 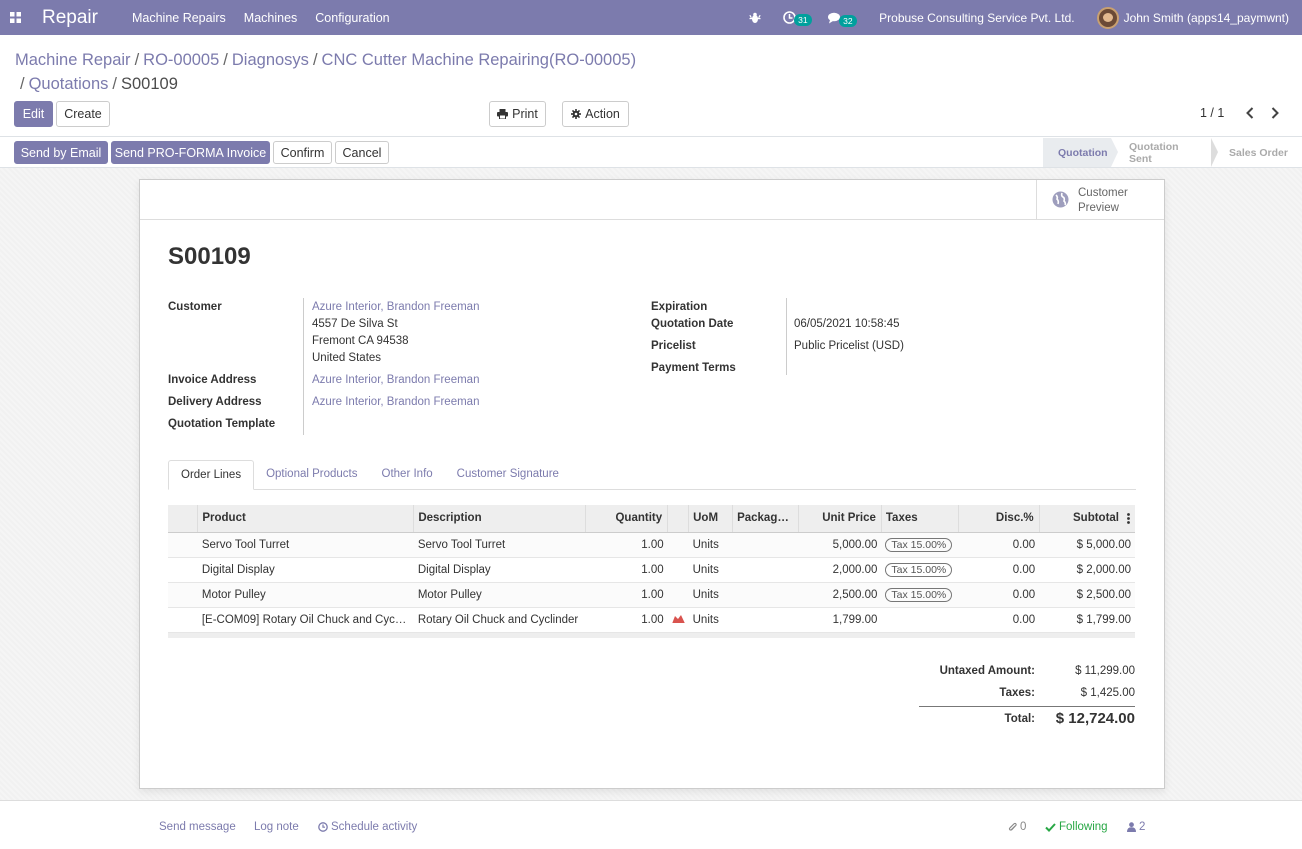 What do you see at coordinates (15, 17) in the screenshot?
I see `apps-menu-icon` at bounding box center [15, 17].